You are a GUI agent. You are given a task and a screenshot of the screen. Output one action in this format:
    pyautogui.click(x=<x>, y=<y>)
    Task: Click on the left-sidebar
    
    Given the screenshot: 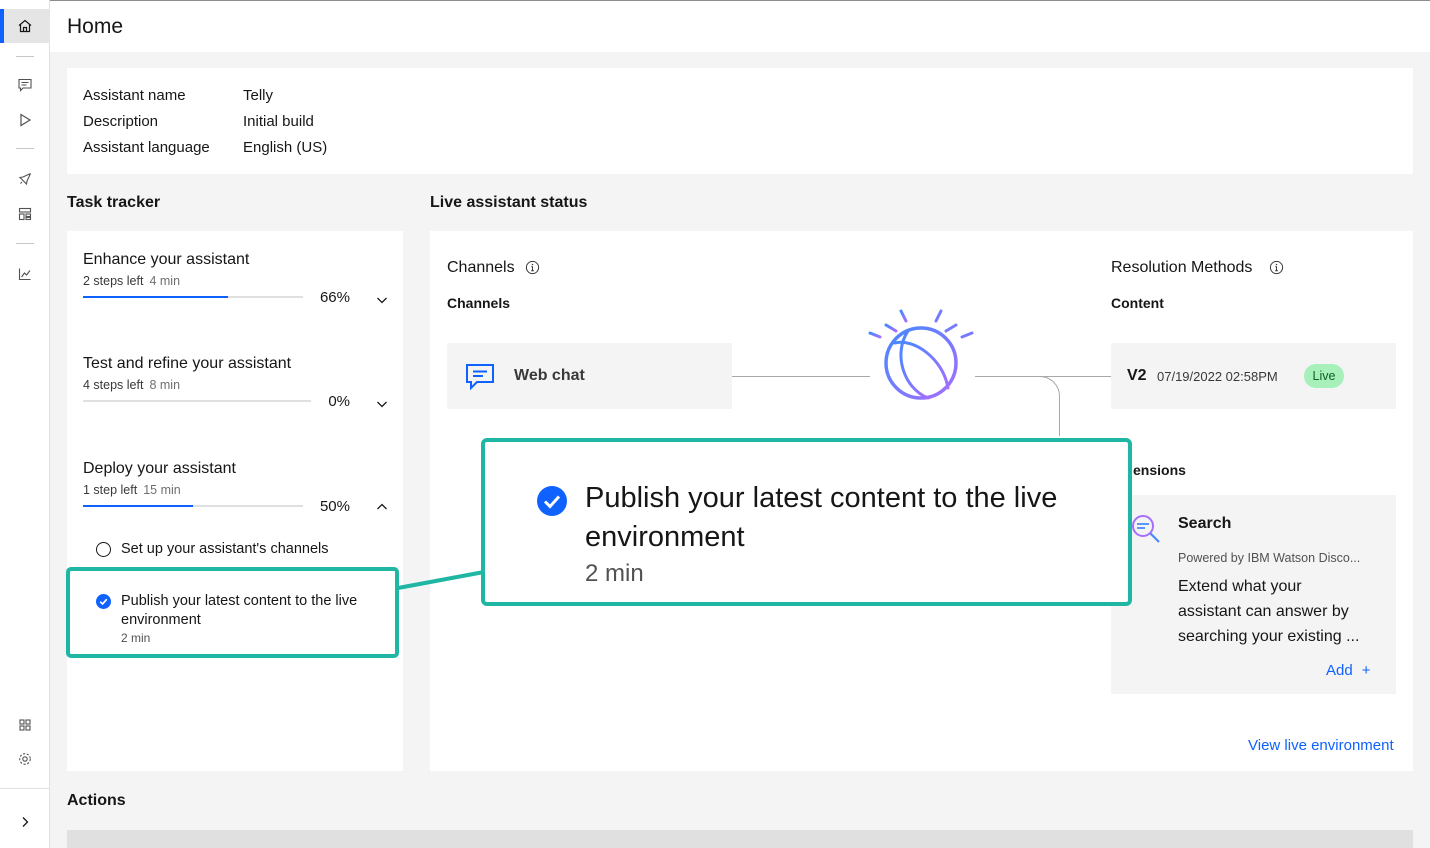 What is the action you would take?
    pyautogui.click(x=25, y=424)
    